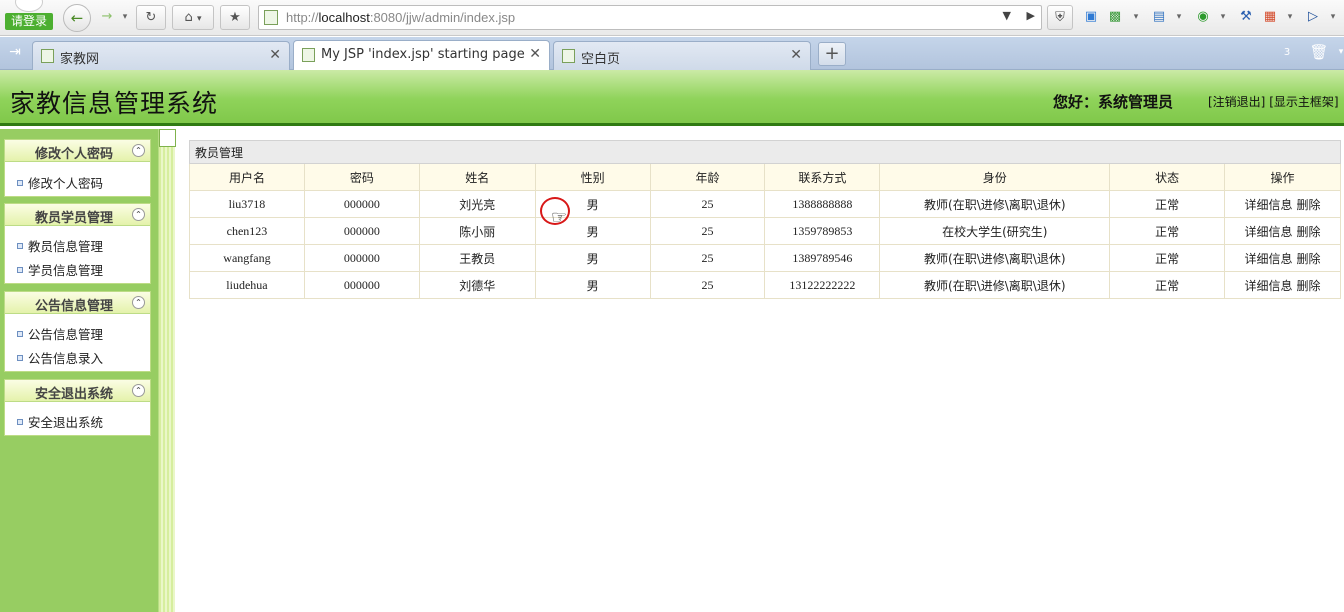  What do you see at coordinates (822, 285) in the screenshot?
I see `cell-phone: 13122222222` at bounding box center [822, 285].